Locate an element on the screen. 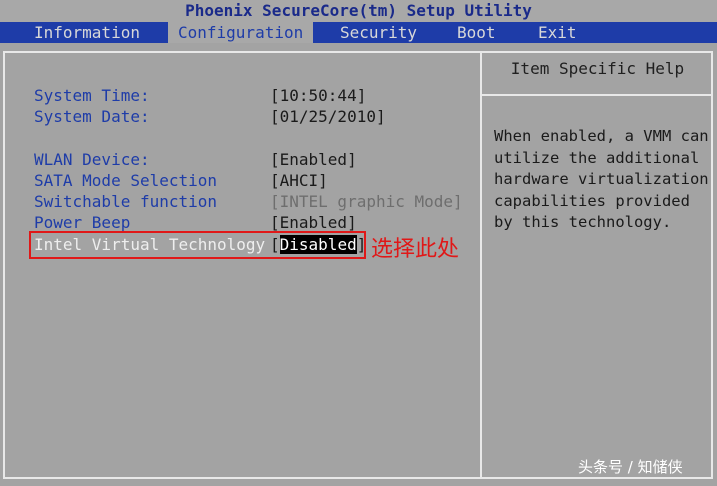 Image resolution: width=717 pixels, height=486 pixels. setting-sata-mode-value: [AHCI] is located at coordinates (299, 180).